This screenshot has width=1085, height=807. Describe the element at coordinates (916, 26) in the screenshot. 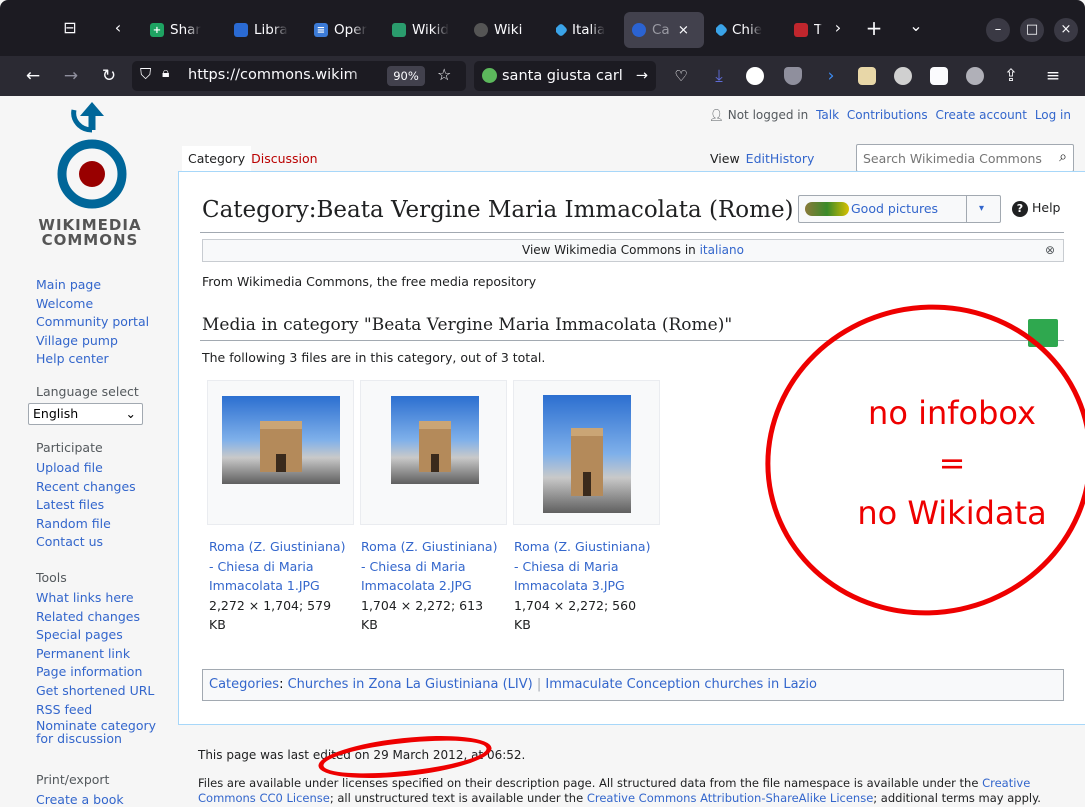

I see `list-all-tabs-button: ⌄` at that location.